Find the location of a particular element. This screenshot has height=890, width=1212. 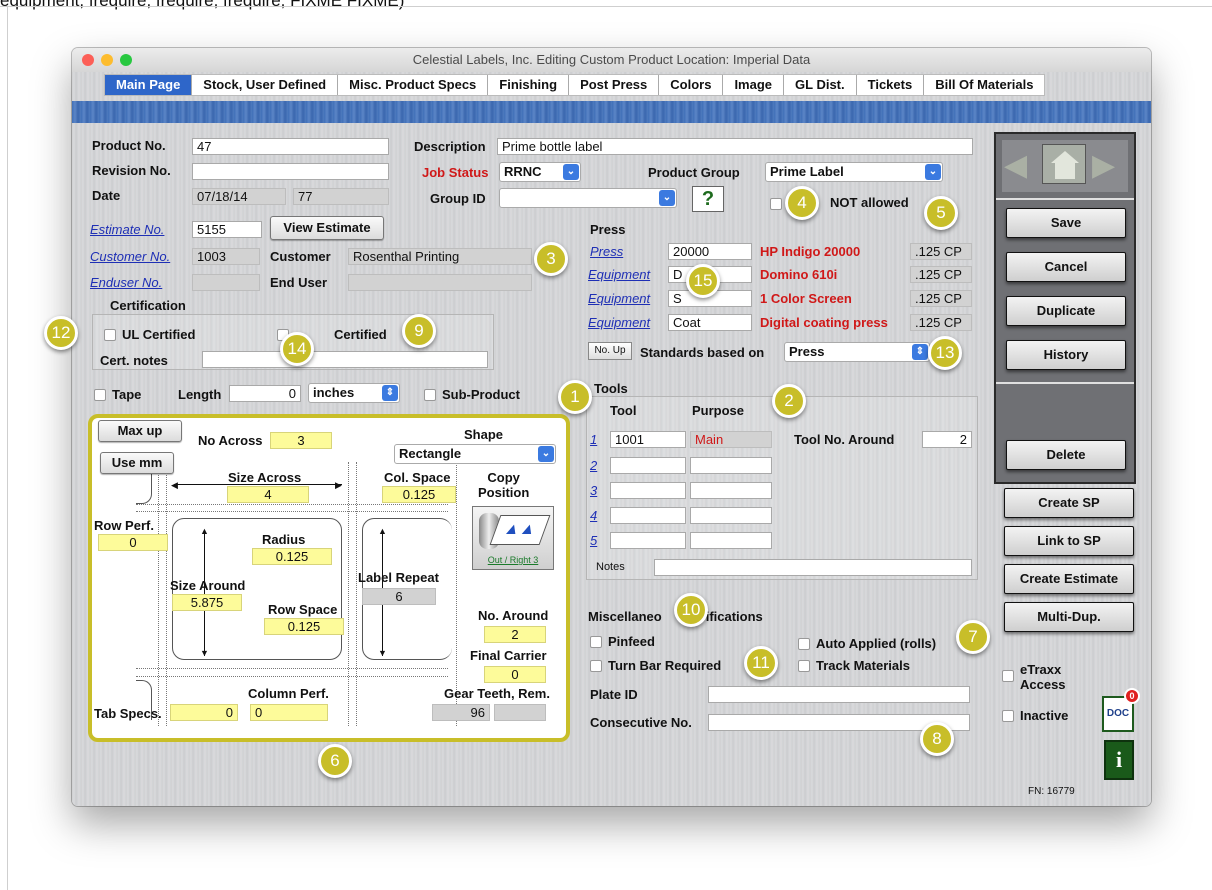

tool-row-link-3: 3 is located at coordinates (593, 490).